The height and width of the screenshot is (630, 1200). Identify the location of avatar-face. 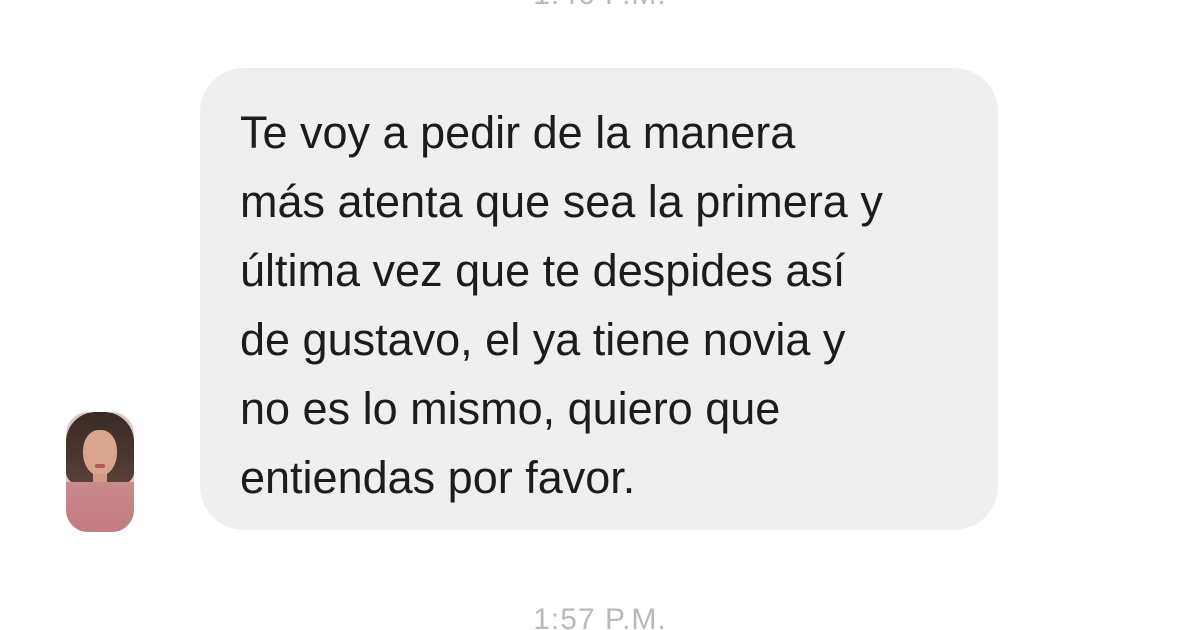
(100, 453).